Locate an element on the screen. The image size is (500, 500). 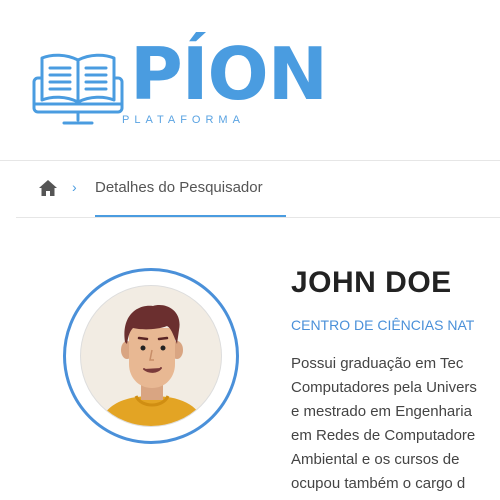
breadcrumb: › Detalhes do Pesquisador is located at coordinates (258, 189).